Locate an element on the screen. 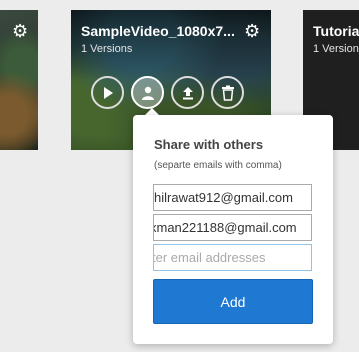 The height and width of the screenshot is (352, 359). email-value: hilrawat912@gmail.com is located at coordinates (223, 197).